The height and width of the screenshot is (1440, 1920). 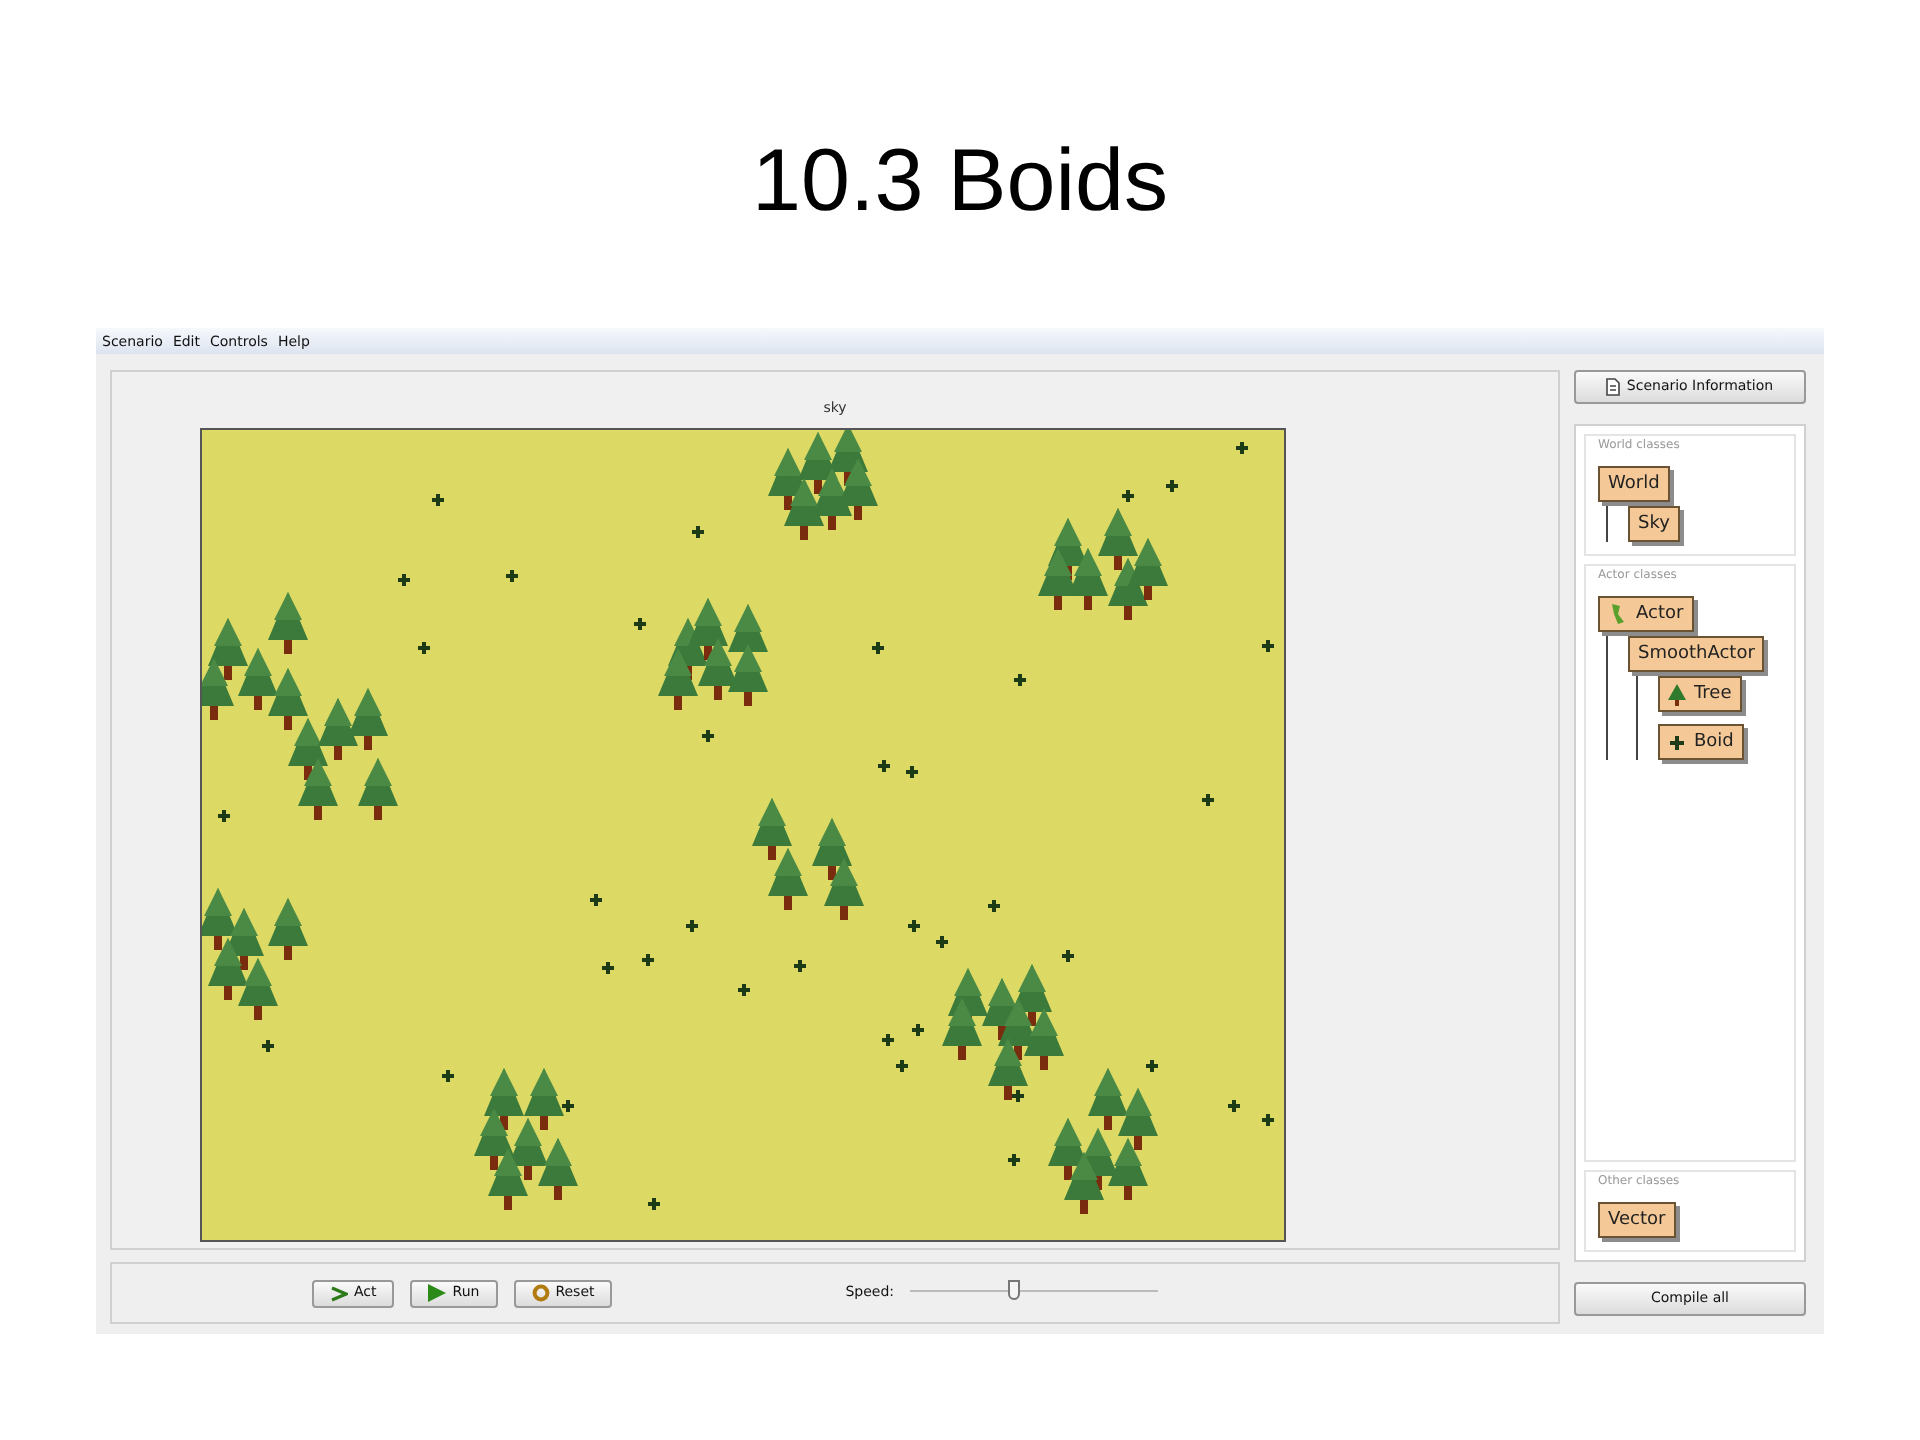 I want to click on slide-title: 10.3 Boids, so click(x=960, y=182).